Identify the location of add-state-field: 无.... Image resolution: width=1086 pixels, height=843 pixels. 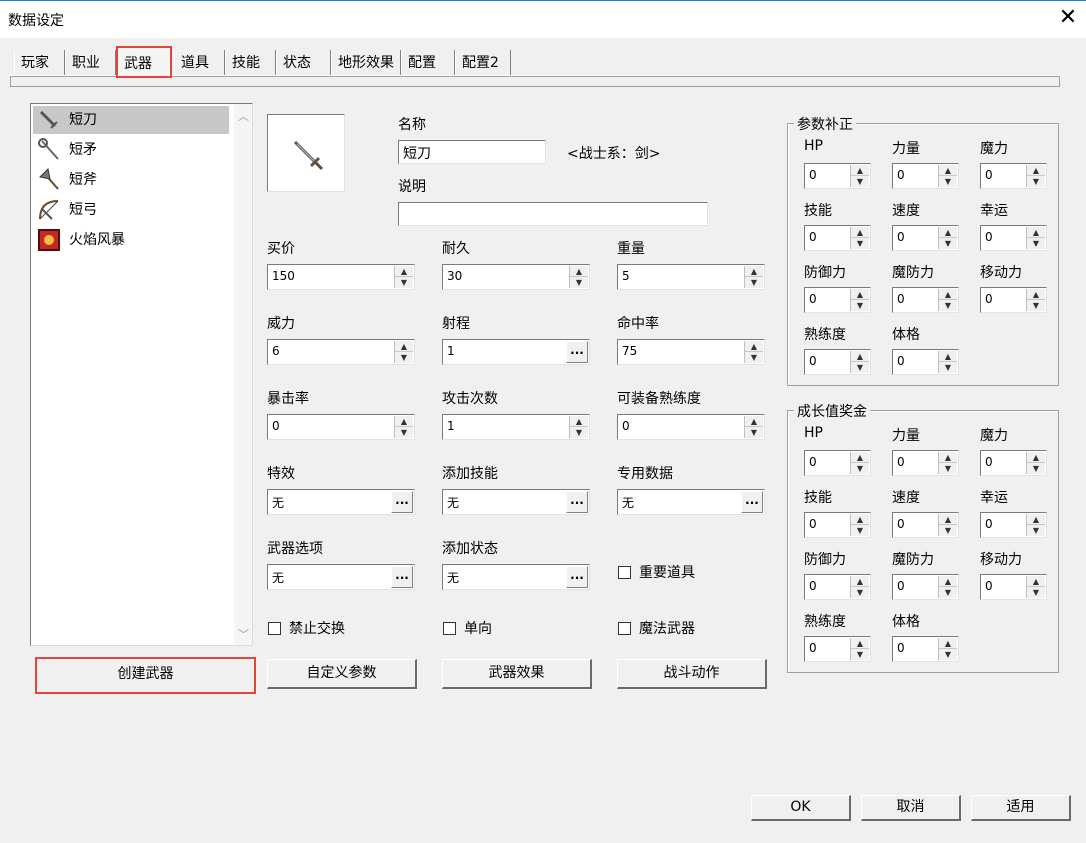
(516, 577).